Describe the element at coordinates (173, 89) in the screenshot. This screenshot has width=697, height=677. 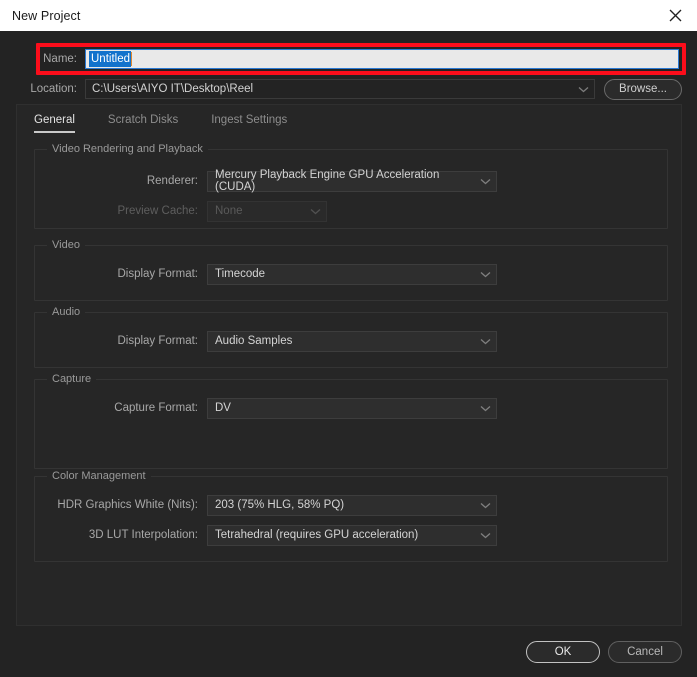
I see `location-value: C:\Users\AIYO IT\Desktop\Reel` at that location.